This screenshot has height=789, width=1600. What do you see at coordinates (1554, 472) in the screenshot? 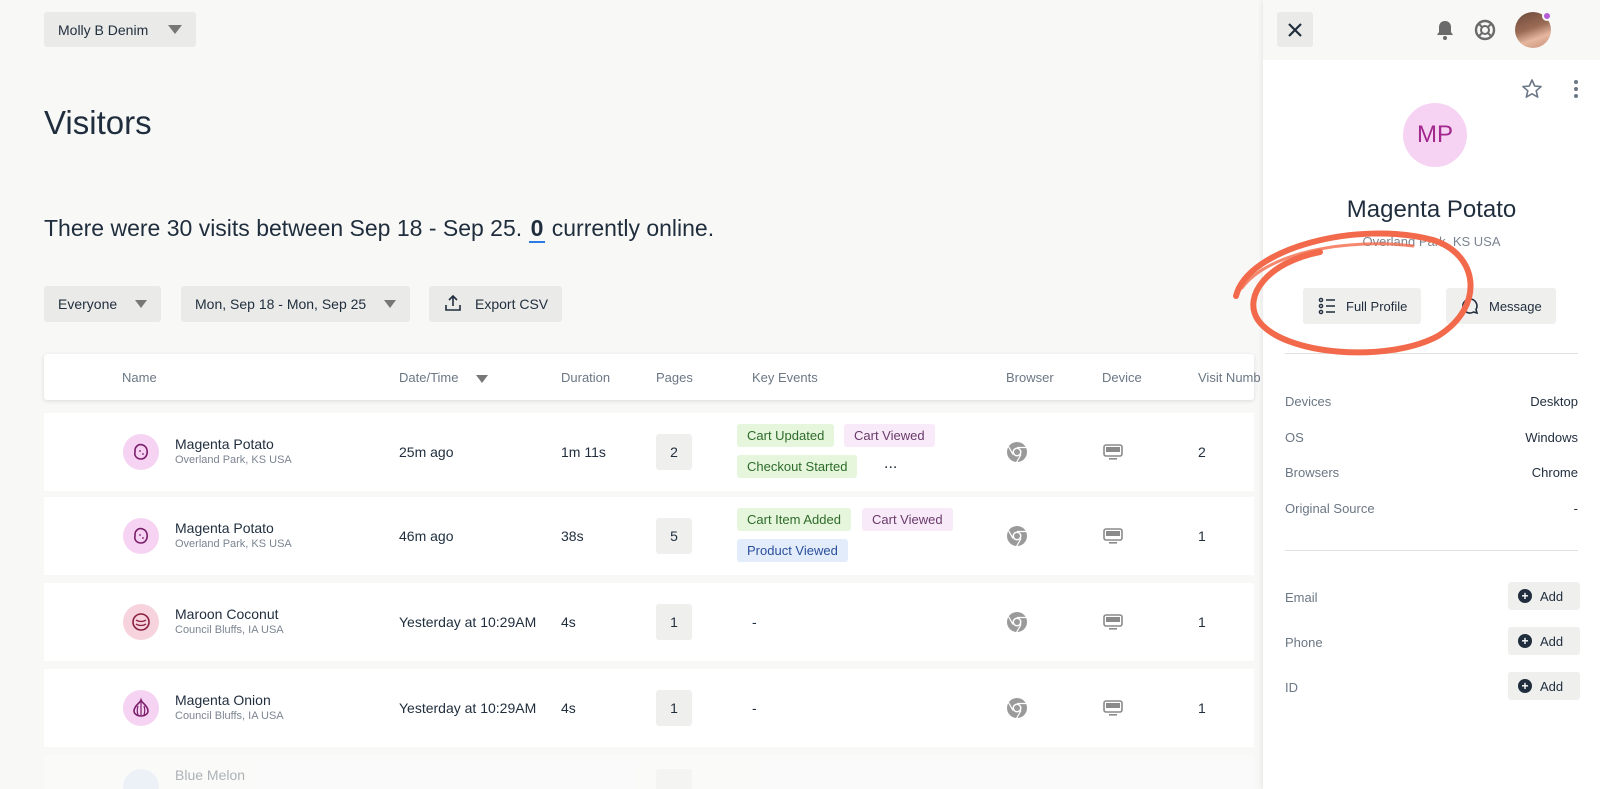
I see `detail-value: Chrome` at bounding box center [1554, 472].